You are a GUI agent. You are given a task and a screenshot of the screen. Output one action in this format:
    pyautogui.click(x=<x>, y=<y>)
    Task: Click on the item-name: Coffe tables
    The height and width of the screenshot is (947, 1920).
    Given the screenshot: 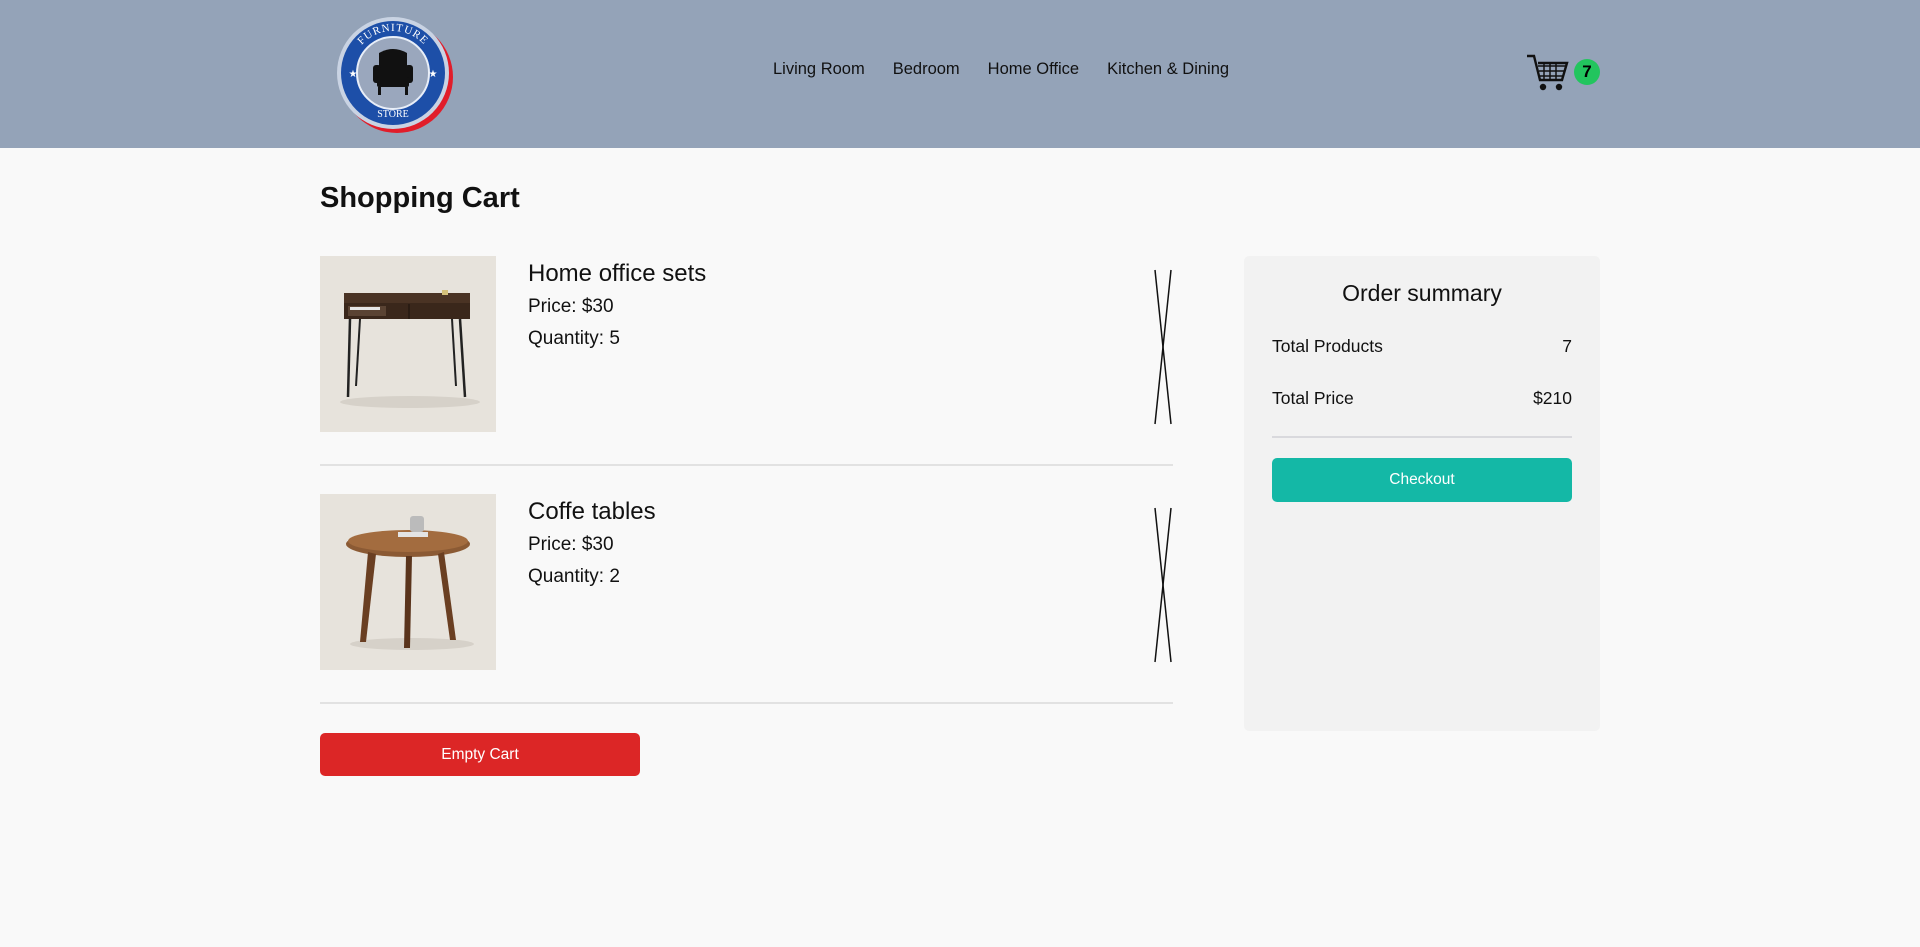 What is the action you would take?
    pyautogui.click(x=592, y=511)
    